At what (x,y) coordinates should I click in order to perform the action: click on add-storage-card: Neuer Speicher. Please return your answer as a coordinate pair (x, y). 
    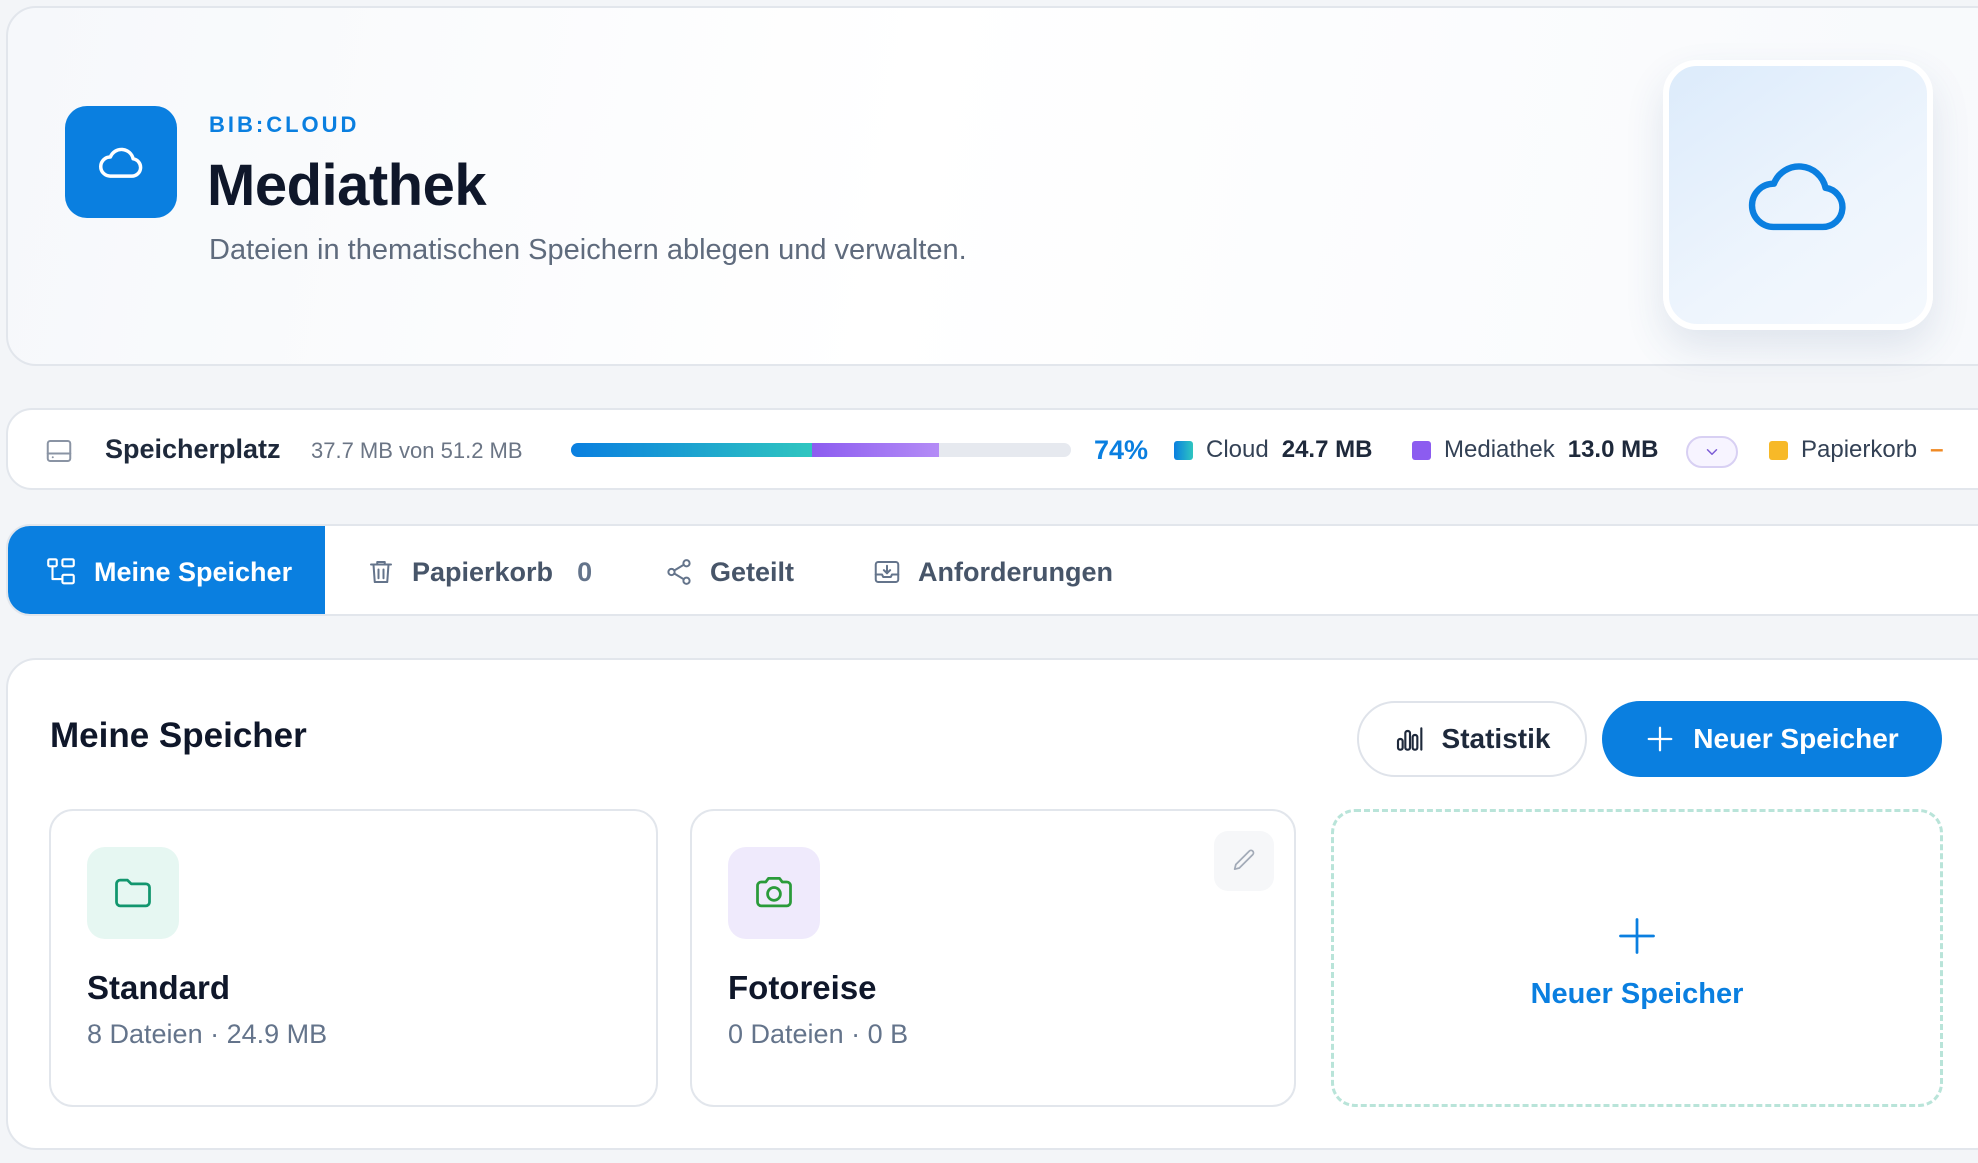
    Looking at the image, I should click on (1637, 958).